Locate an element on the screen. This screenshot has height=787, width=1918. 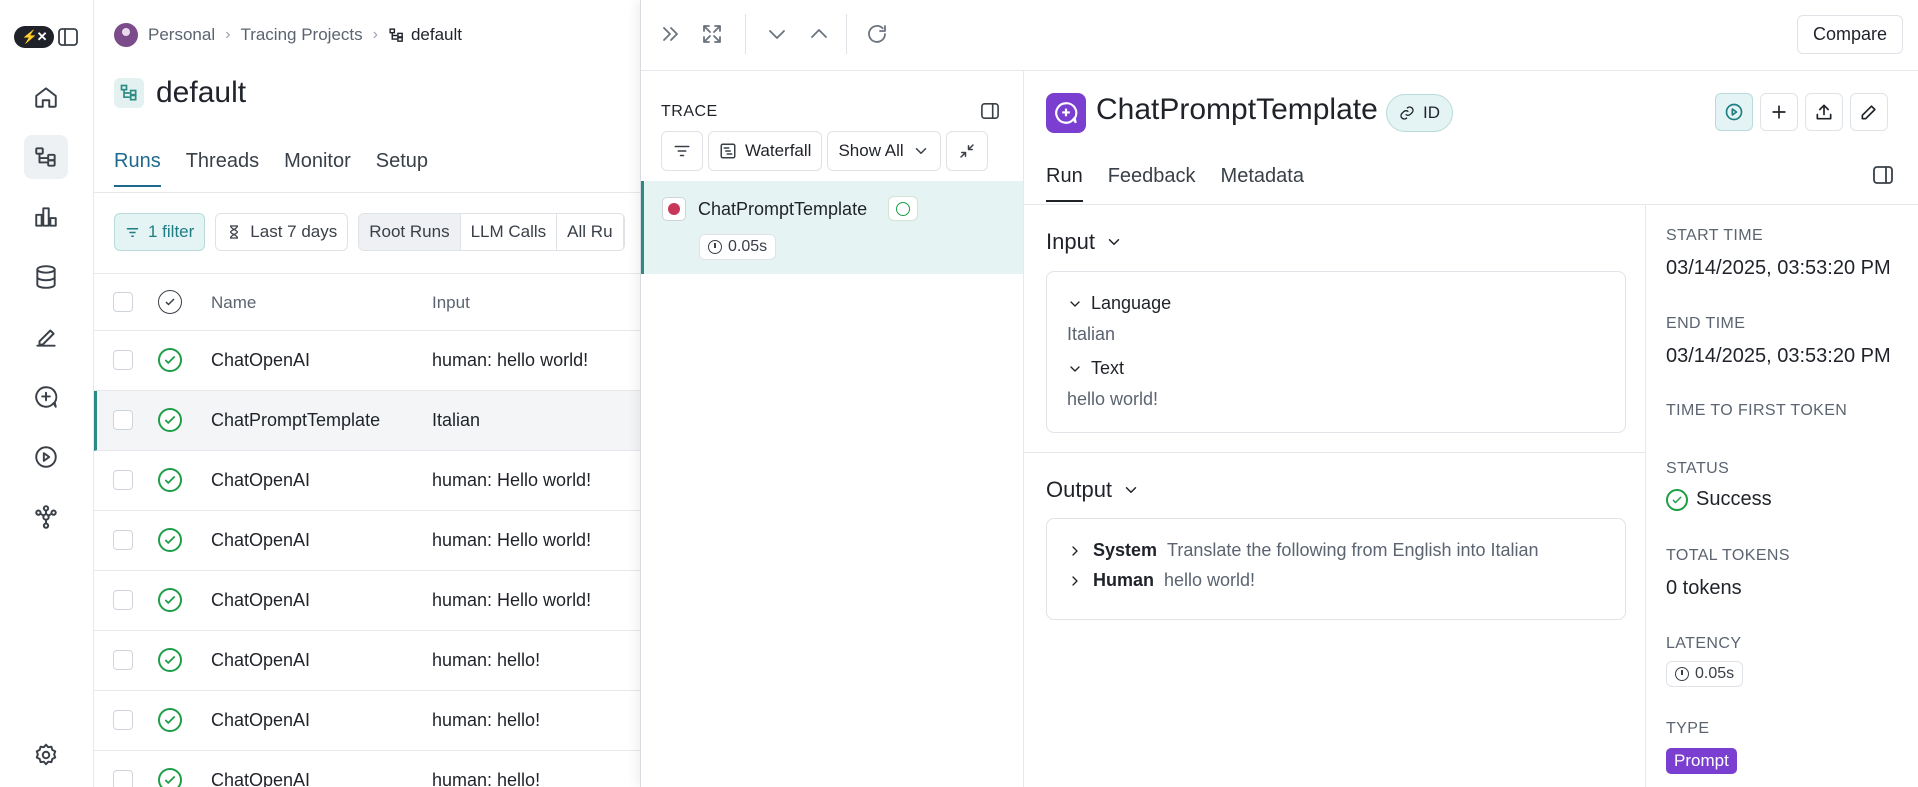
refresh-icon is located at coordinates (877, 34).